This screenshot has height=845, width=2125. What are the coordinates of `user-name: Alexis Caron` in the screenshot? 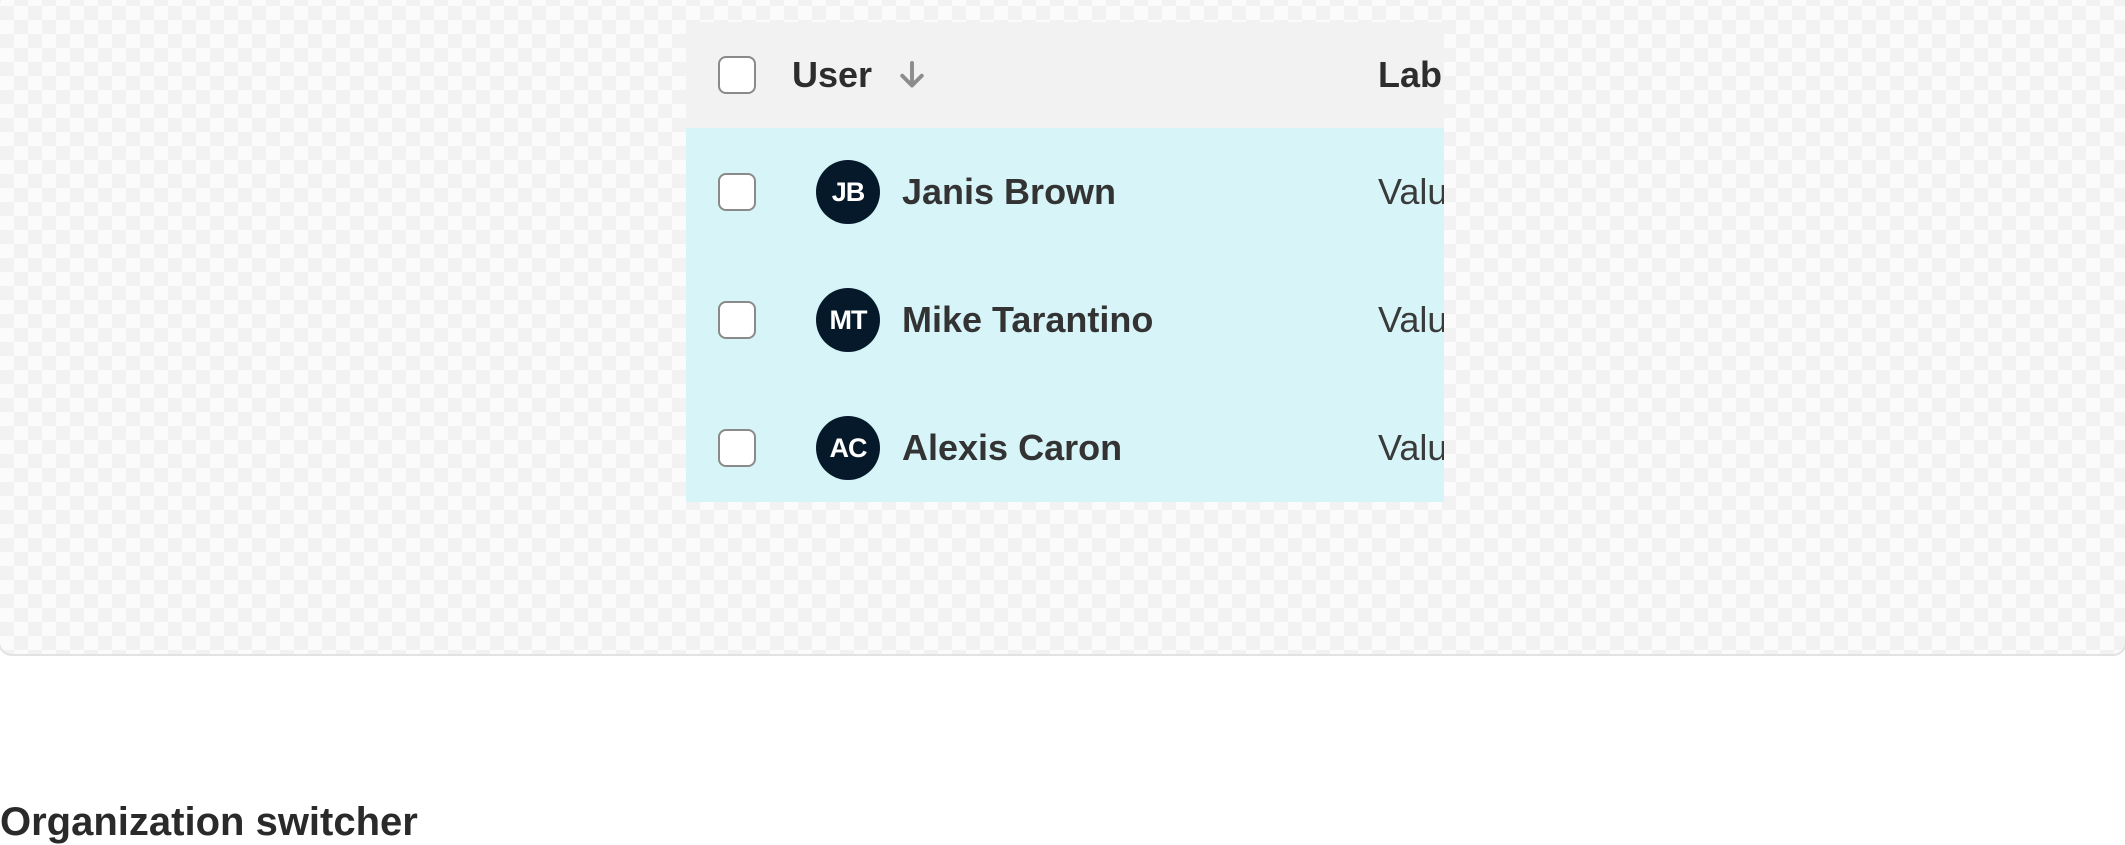 It's located at (1012, 447).